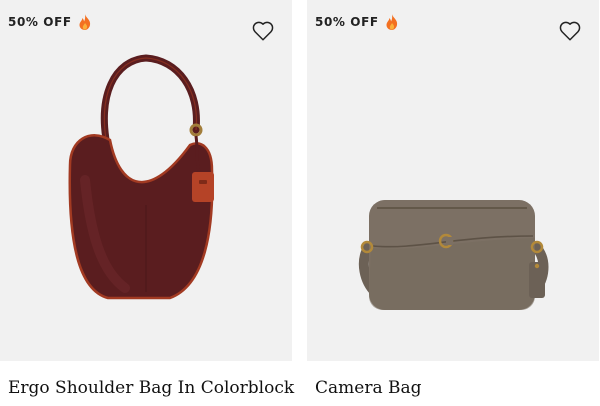 The height and width of the screenshot is (406, 600). Describe the element at coordinates (368, 388) in the screenshot. I see `product-title: Camera Bag` at that location.